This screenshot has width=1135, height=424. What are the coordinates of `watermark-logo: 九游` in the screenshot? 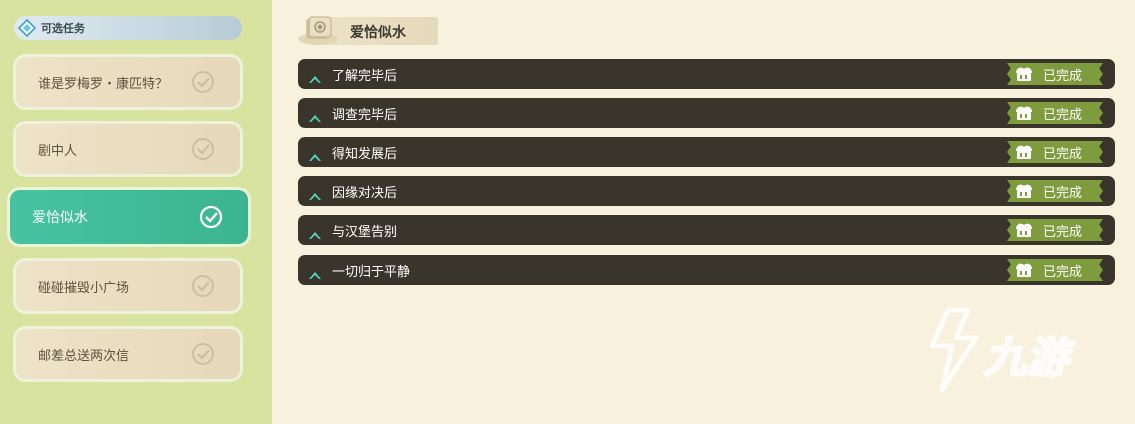 It's located at (1008, 349).